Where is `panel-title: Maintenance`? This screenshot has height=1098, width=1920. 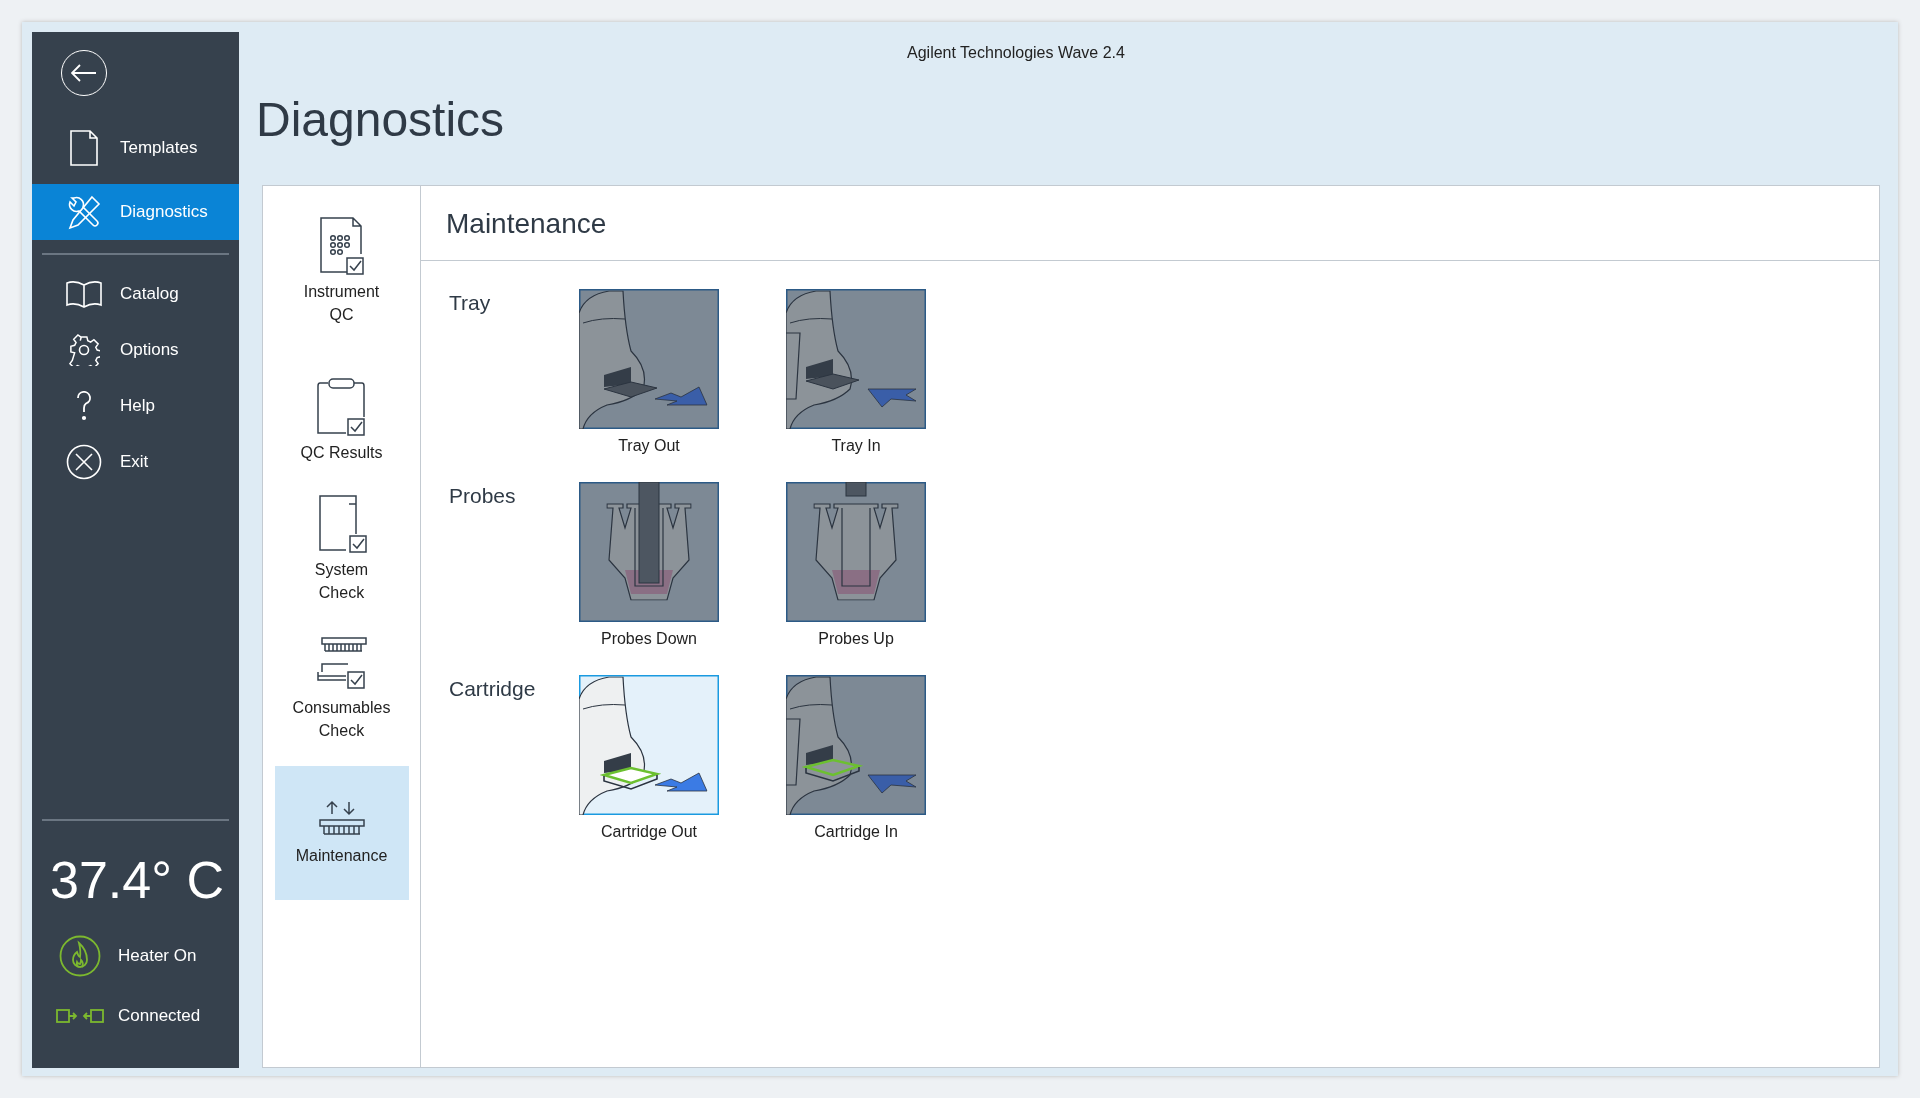 panel-title: Maintenance is located at coordinates (1150, 223).